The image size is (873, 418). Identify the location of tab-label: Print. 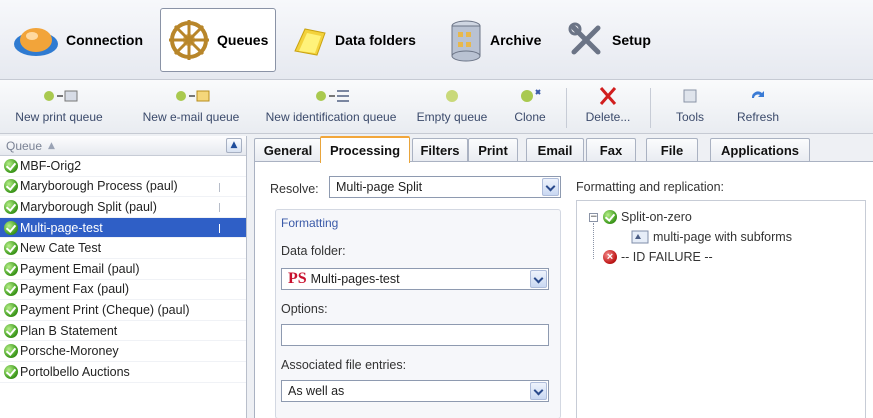
(493, 150).